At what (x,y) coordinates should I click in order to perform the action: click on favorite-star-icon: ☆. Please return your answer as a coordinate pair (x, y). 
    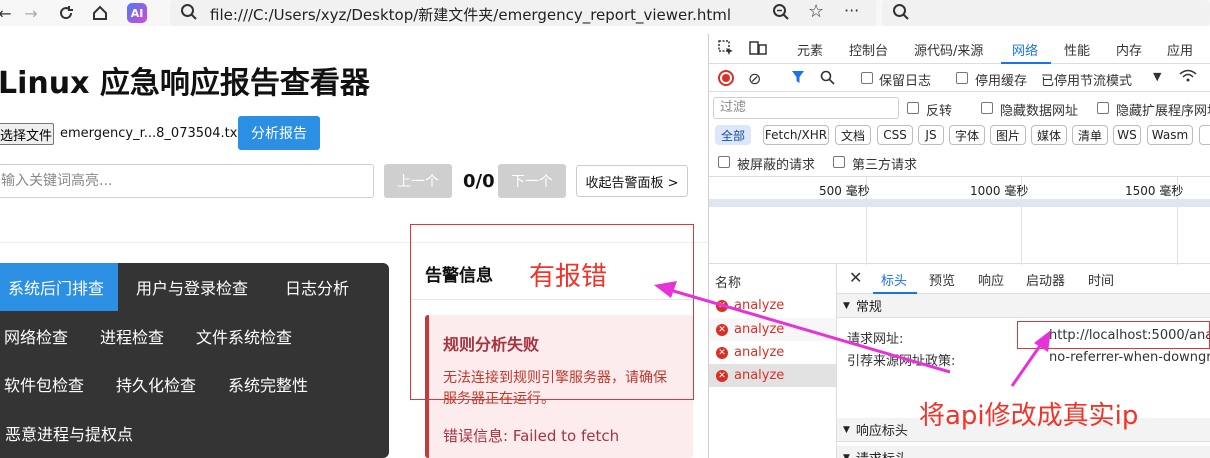
    Looking at the image, I should click on (816, 11).